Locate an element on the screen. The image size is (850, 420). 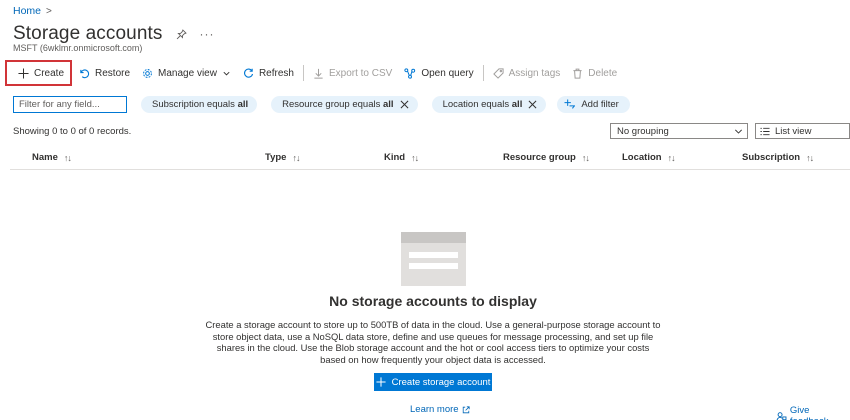
location-filter-pill: Location equals all is located at coordinates (489, 104).